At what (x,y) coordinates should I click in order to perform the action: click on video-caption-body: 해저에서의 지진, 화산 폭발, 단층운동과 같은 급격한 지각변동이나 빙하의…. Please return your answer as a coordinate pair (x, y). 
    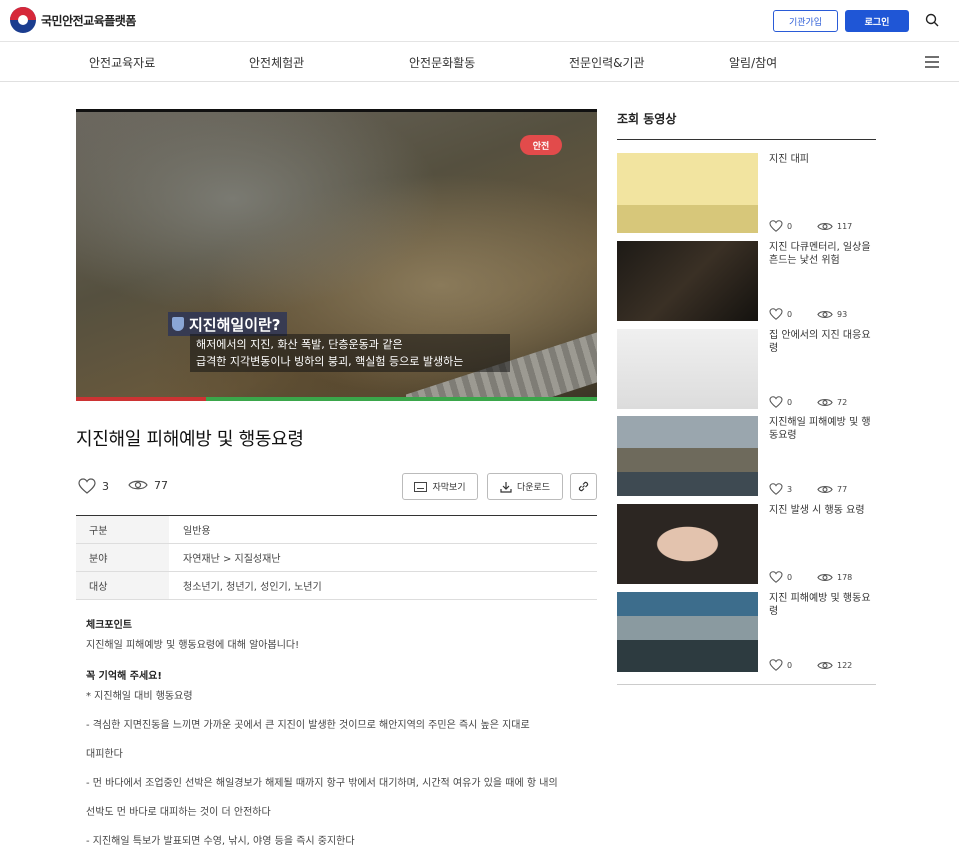
    Looking at the image, I should click on (350, 353).